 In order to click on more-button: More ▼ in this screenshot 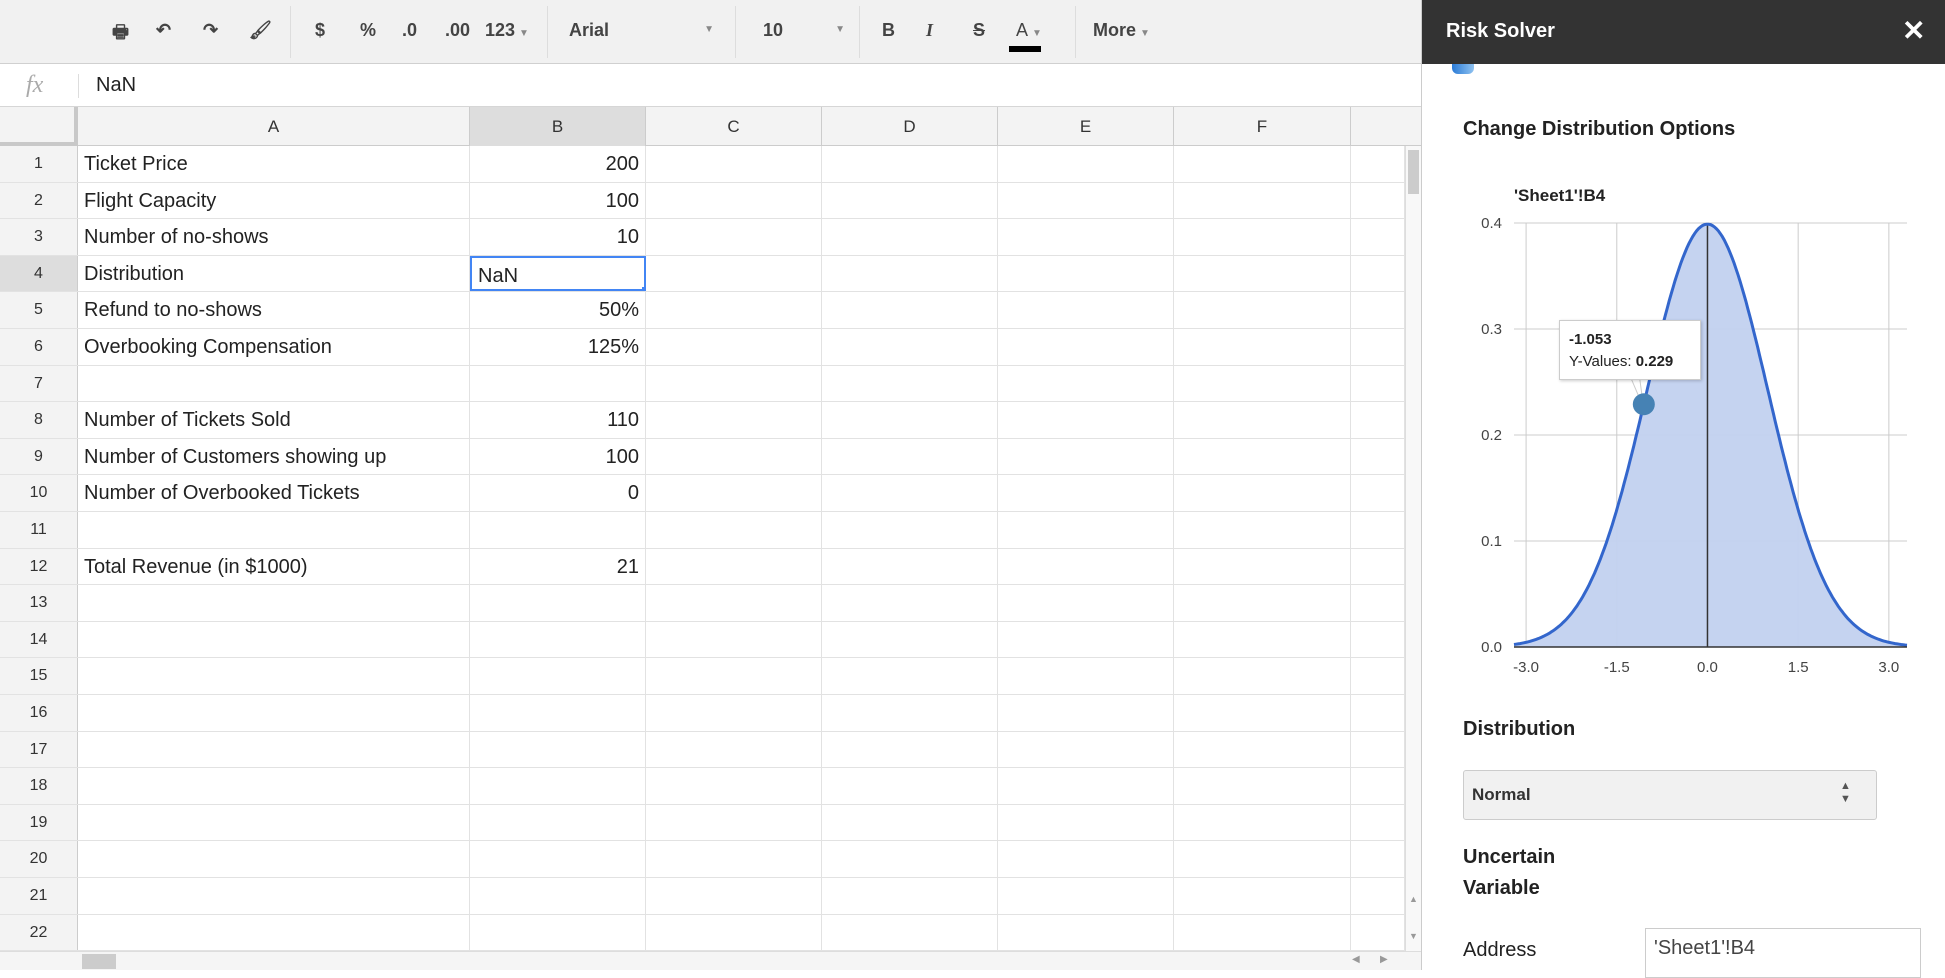, I will do `click(1121, 30)`.